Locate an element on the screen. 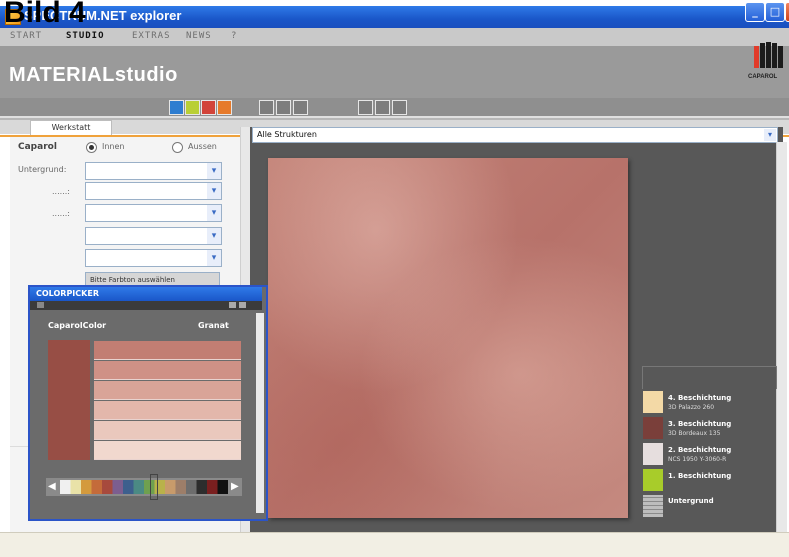 Image resolution: width=789 pixels, height=557 pixels. minimize-button: _ is located at coordinates (755, 12).